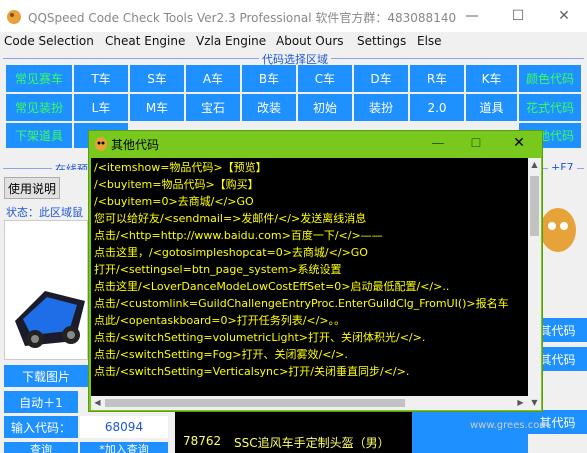 The image size is (587, 453). What do you see at coordinates (534, 284) in the screenshot?
I see `vertical-scrollbar: ▲ ▼` at bounding box center [534, 284].